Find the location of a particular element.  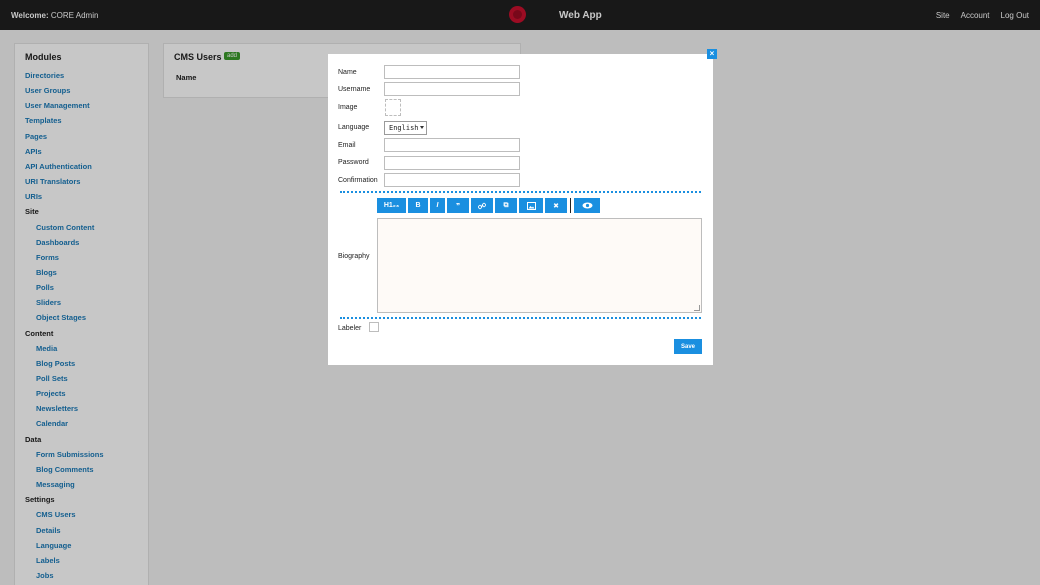

language-select-value: English is located at coordinates (404, 128).